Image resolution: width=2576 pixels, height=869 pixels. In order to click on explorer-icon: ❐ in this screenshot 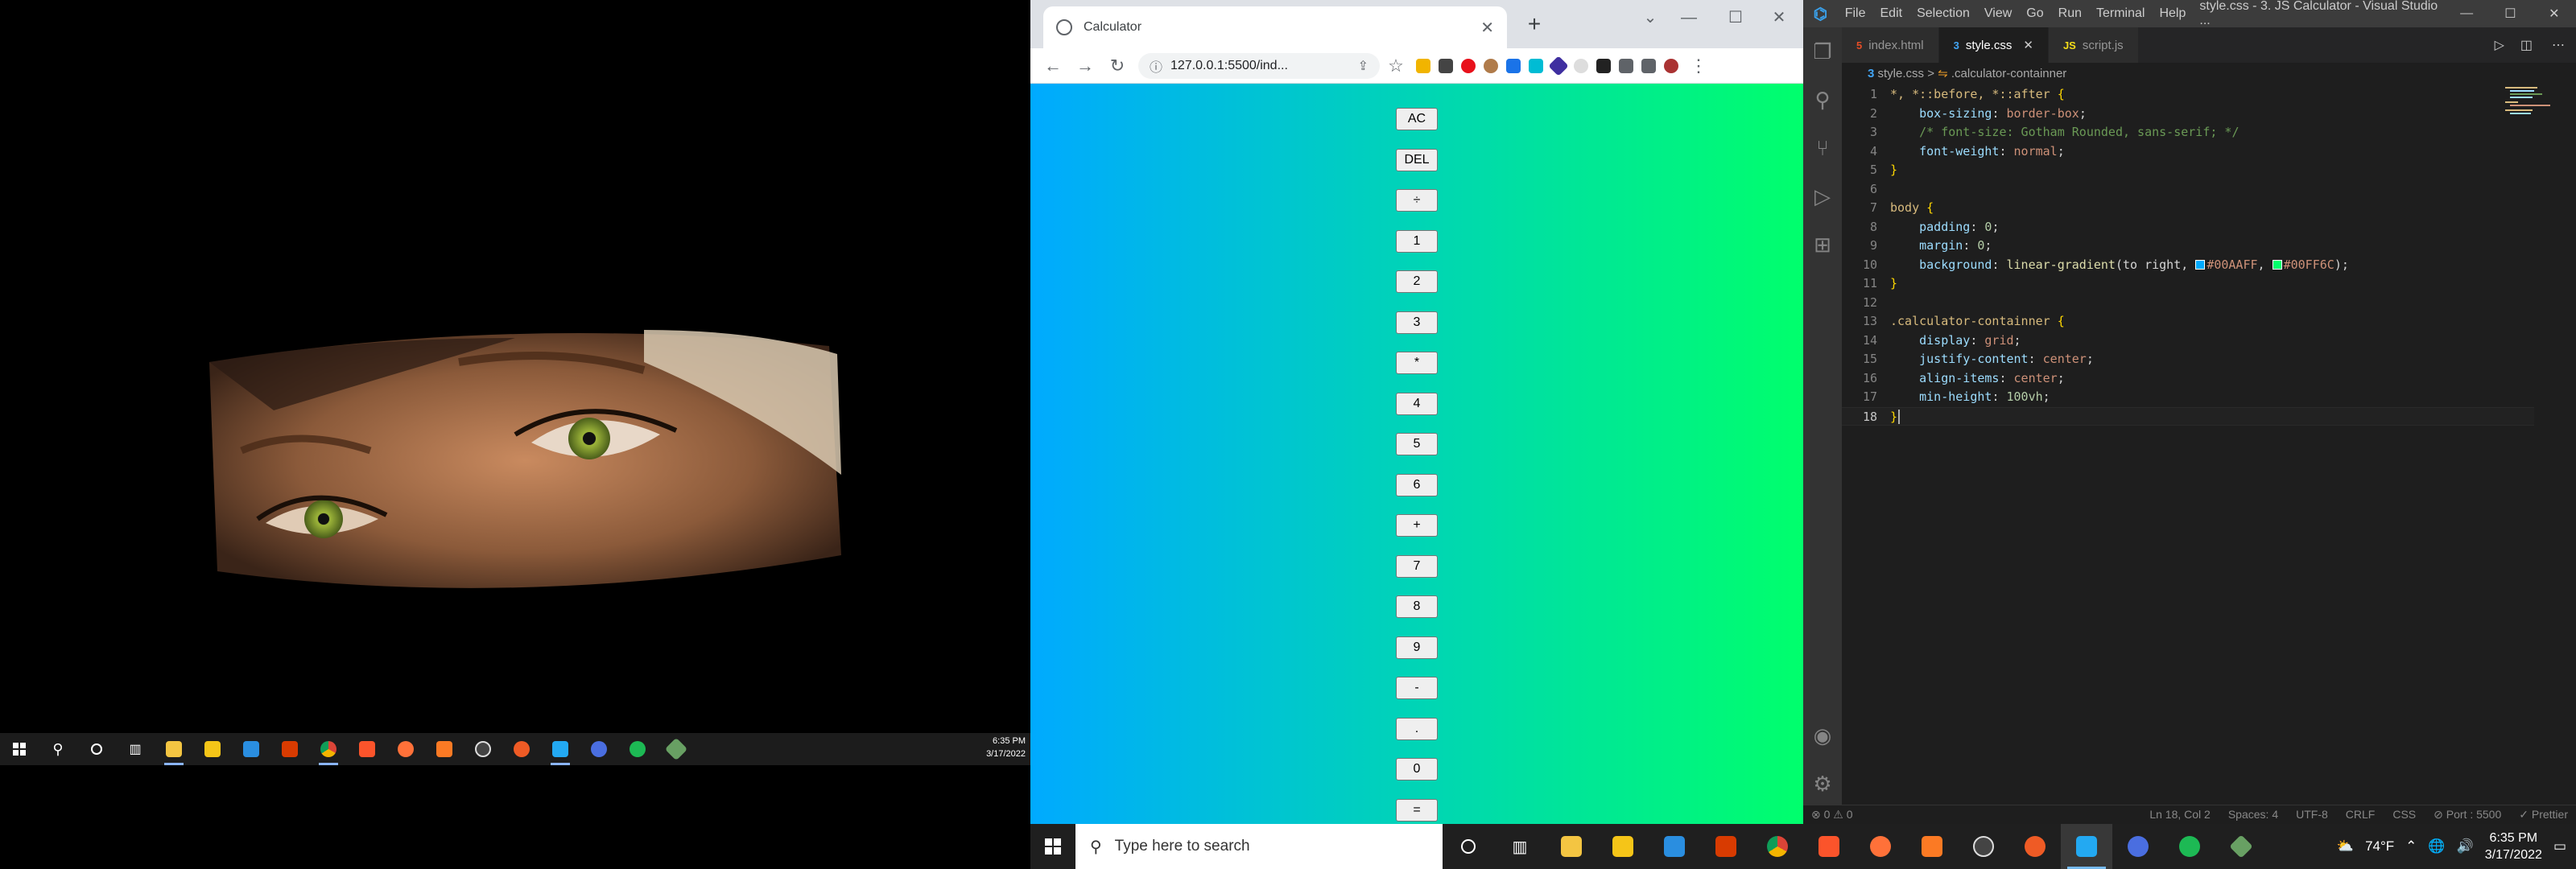, I will do `click(1822, 51)`.